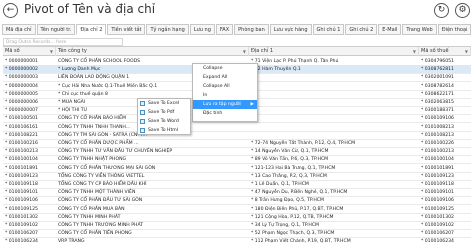 The image size is (474, 243). I want to click on export-menu-item: Save To Excel, so click(164, 103).